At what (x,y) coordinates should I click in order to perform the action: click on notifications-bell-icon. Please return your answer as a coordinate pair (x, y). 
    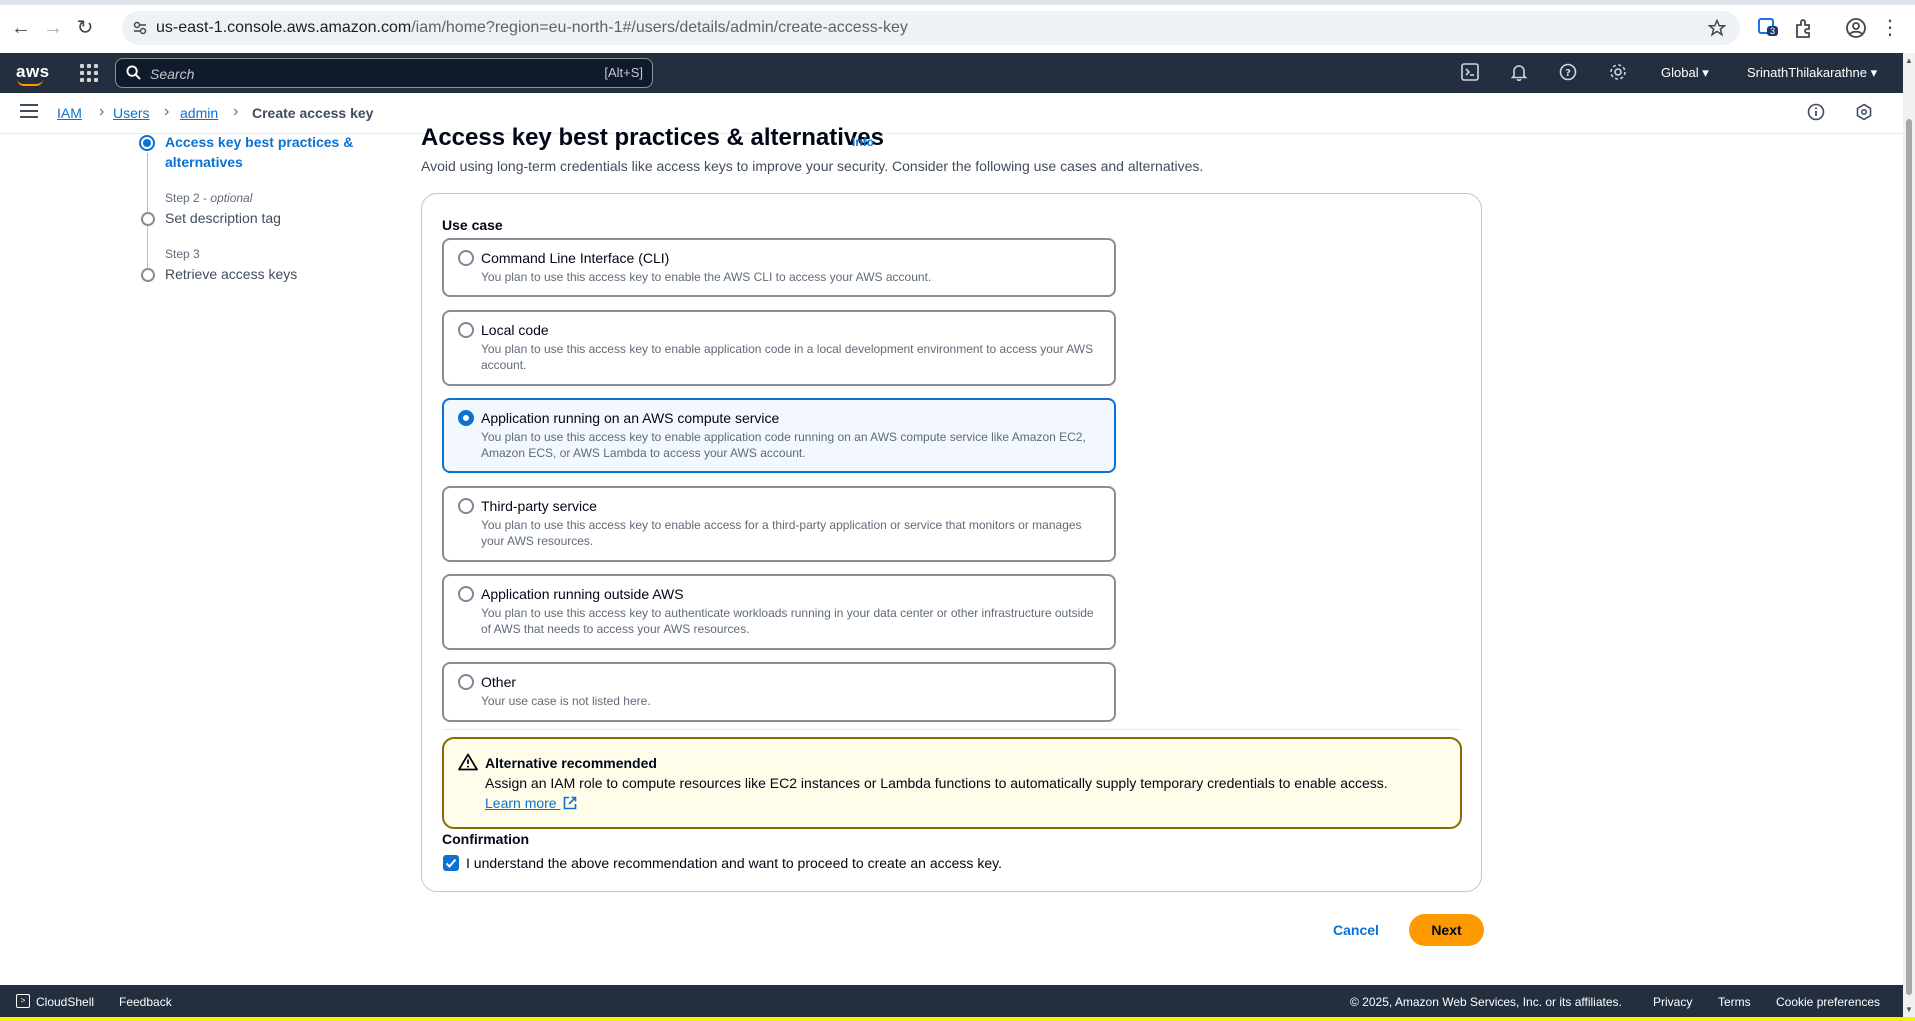
    Looking at the image, I should click on (1520, 73).